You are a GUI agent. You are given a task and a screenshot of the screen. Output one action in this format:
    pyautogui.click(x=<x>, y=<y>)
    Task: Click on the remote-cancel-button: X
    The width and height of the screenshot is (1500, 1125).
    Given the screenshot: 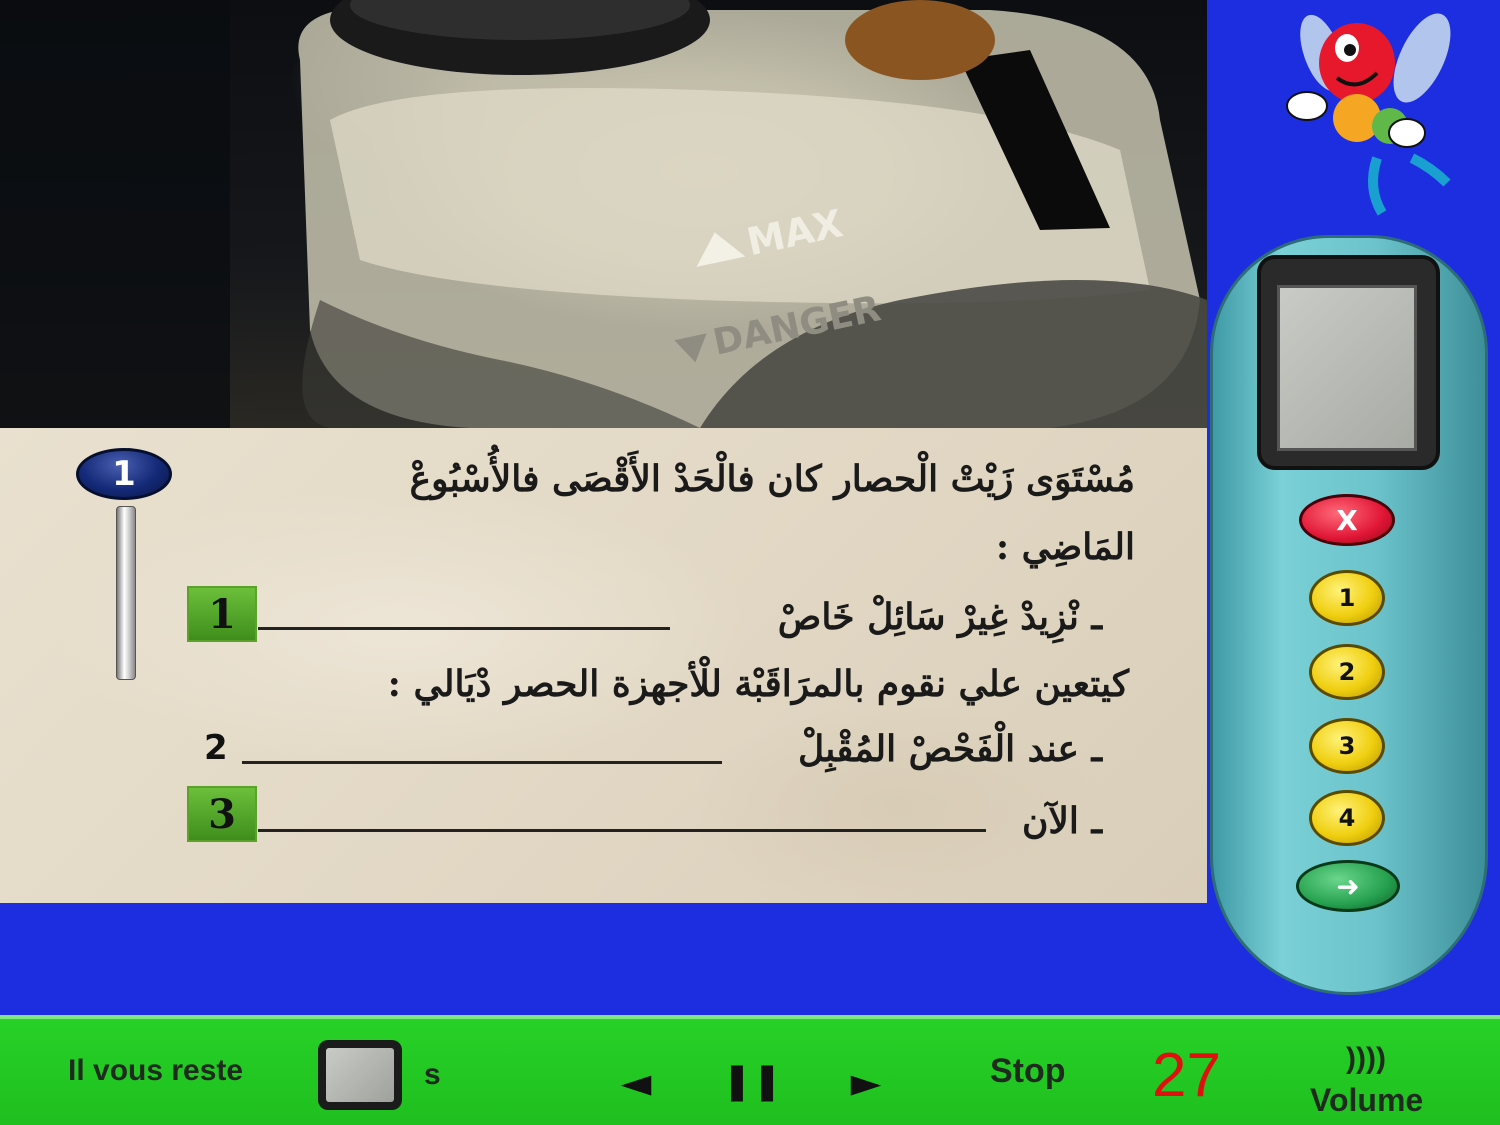 What is the action you would take?
    pyautogui.click(x=1347, y=520)
    